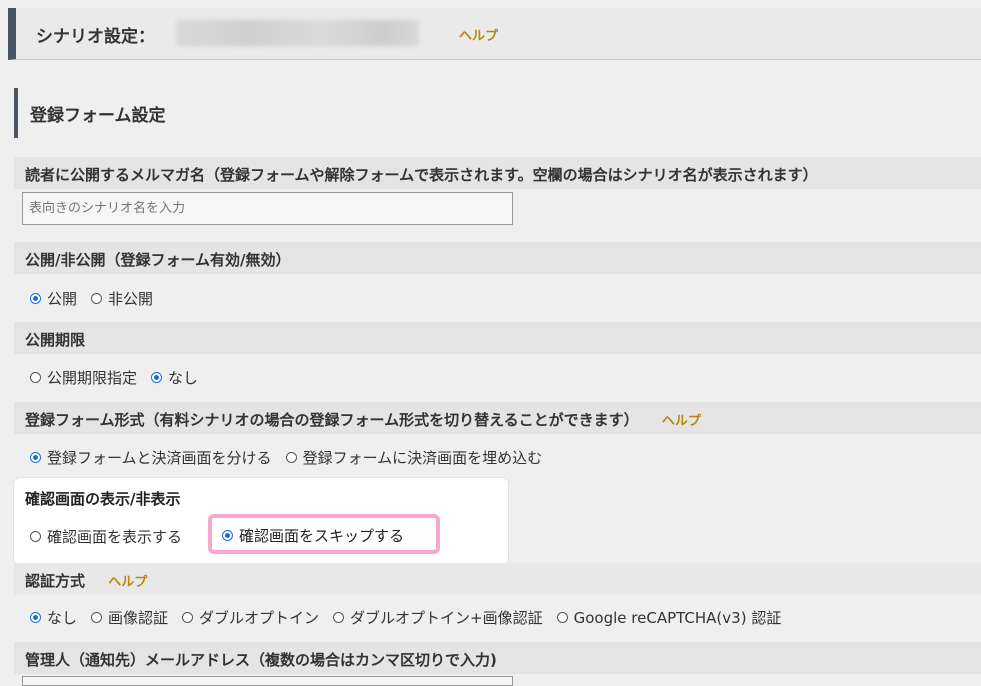 This screenshot has width=981, height=686. What do you see at coordinates (297, 33) in the screenshot?
I see `redacted-scenario-name` at bounding box center [297, 33].